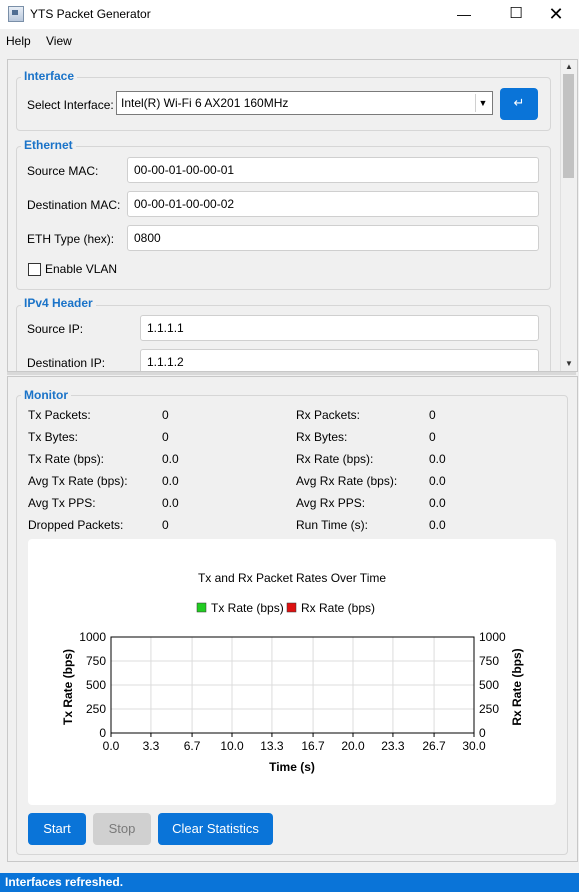  What do you see at coordinates (291, 607) in the screenshot?
I see `legend-rx-swatch` at bounding box center [291, 607].